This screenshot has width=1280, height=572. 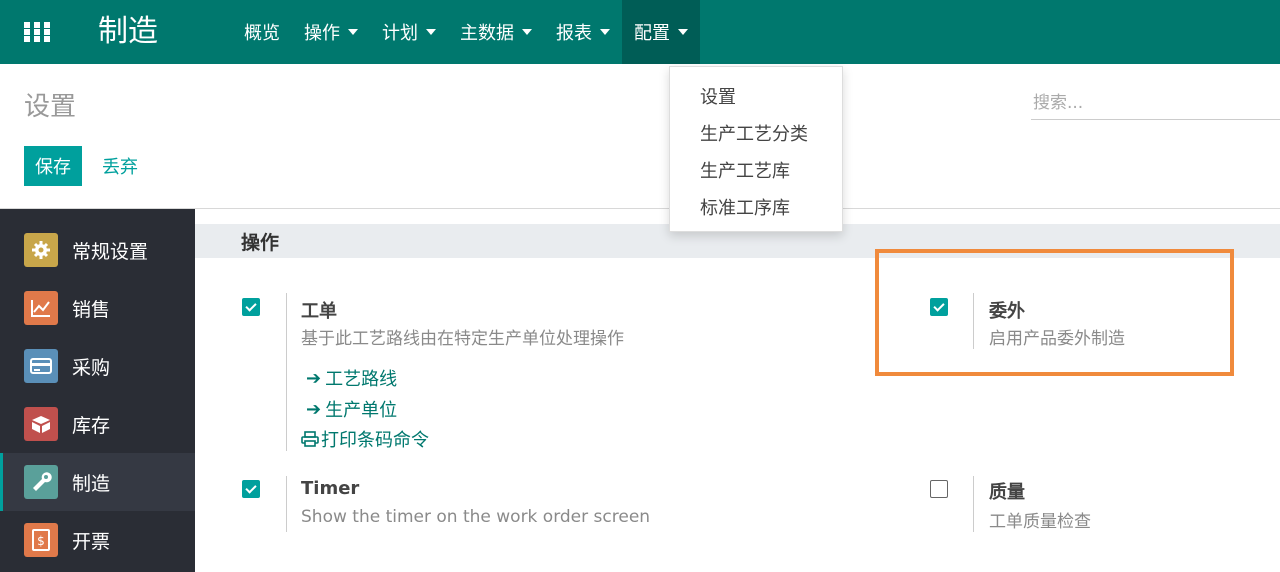 I want to click on sidebar-item-manufacturing: 制造, so click(x=97, y=482).